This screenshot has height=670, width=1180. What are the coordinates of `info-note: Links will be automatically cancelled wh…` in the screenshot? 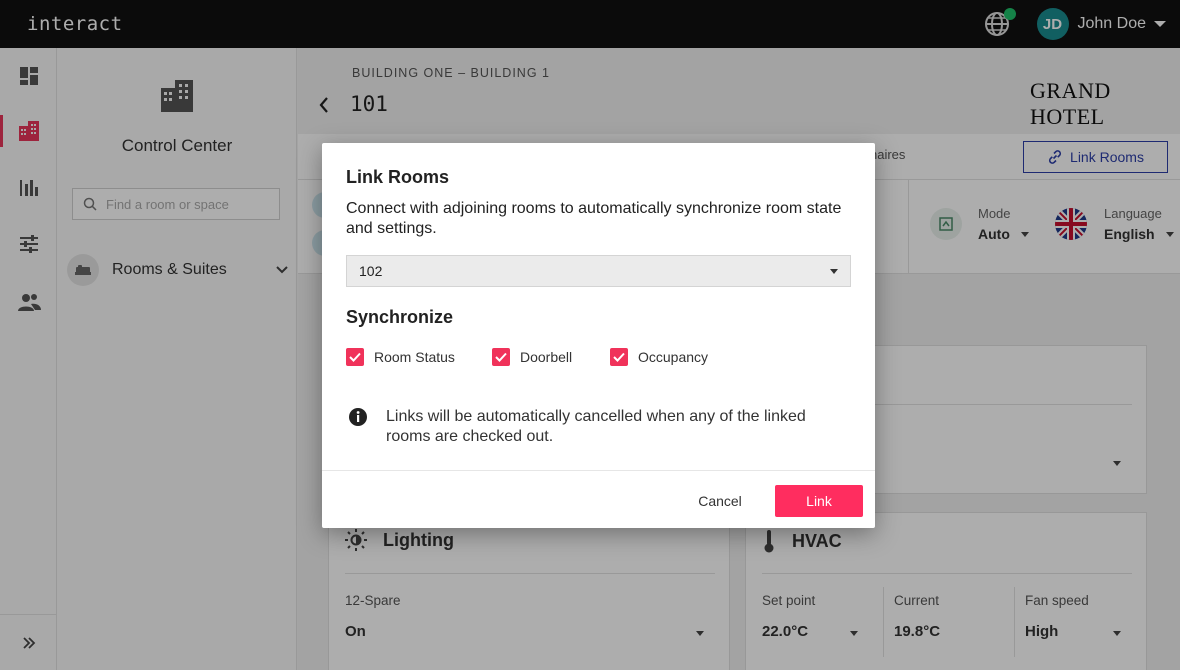 It's located at (598, 427).